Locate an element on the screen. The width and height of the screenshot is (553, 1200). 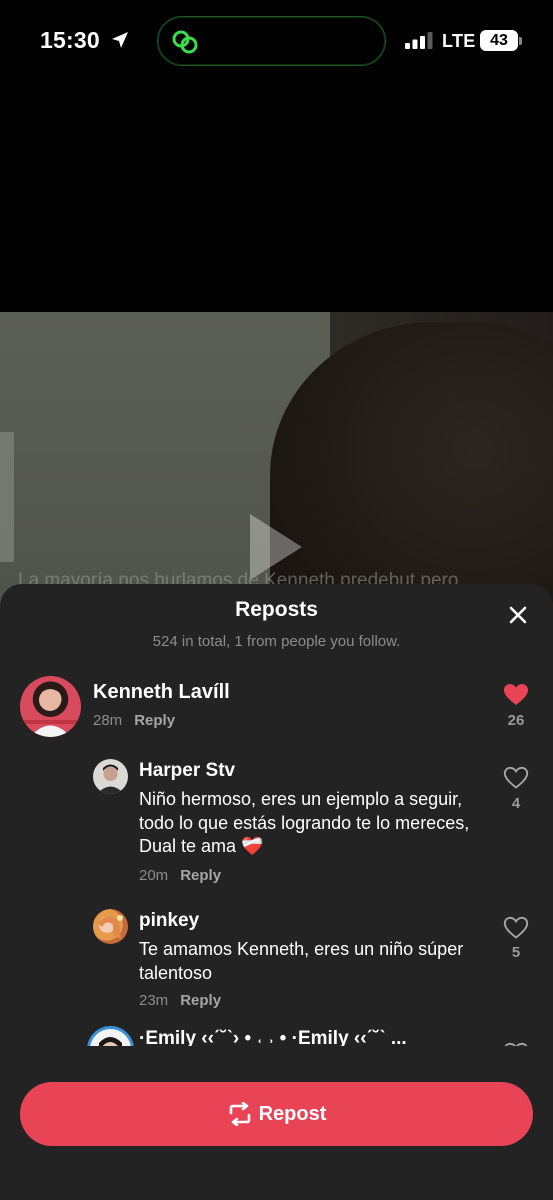
comment-meta: 23m Reply is located at coordinates (180, 1000).